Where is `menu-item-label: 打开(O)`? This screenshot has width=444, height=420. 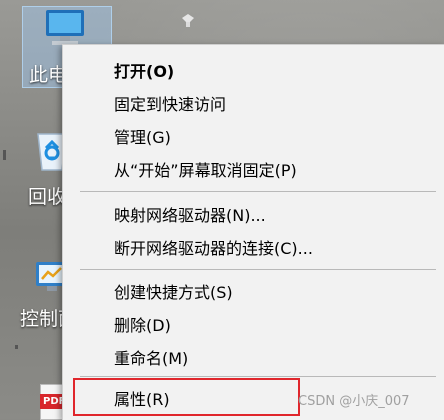 menu-item-label: 打开(O) is located at coordinates (144, 71).